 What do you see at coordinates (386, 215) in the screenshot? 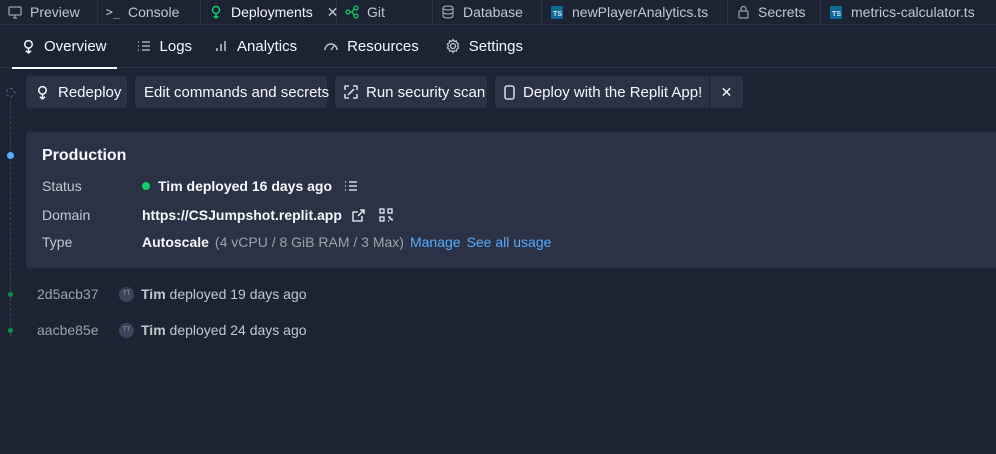
I see `qr-code-icon` at bounding box center [386, 215].